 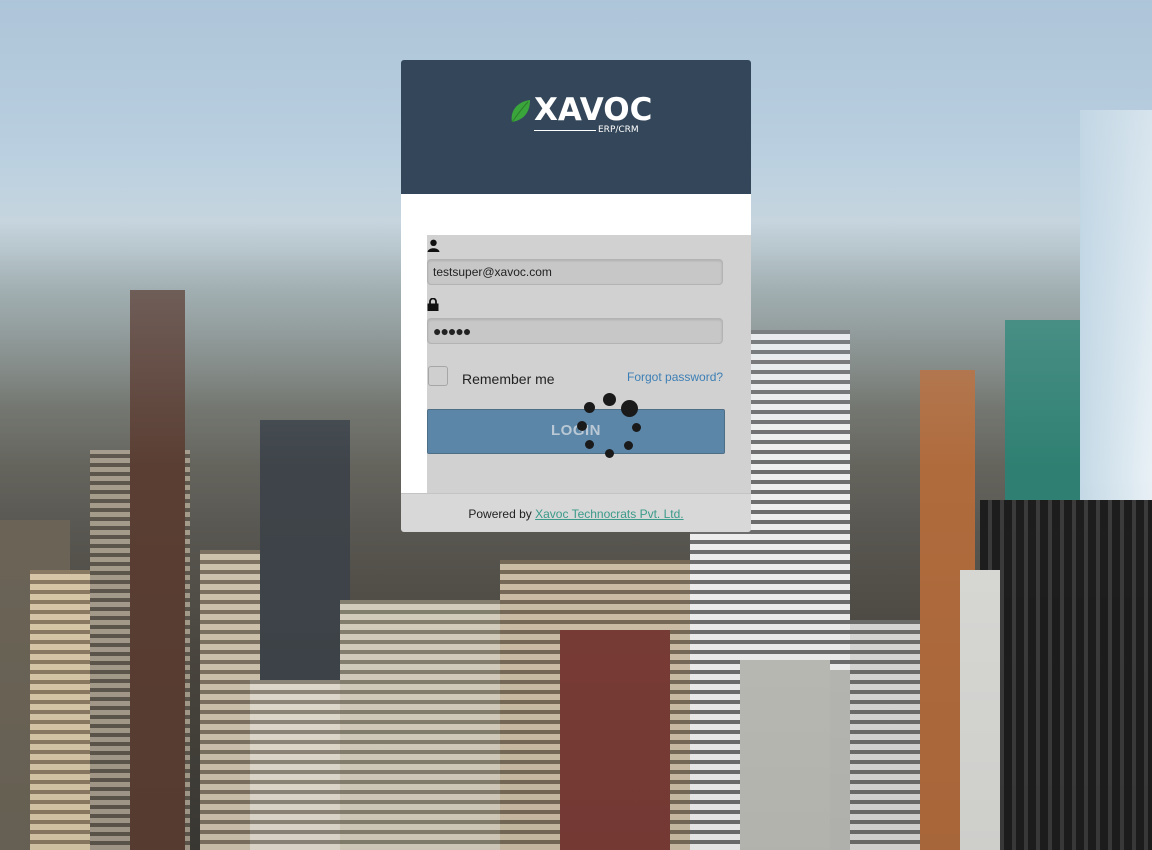 I want to click on lock-icon, so click(x=434, y=304).